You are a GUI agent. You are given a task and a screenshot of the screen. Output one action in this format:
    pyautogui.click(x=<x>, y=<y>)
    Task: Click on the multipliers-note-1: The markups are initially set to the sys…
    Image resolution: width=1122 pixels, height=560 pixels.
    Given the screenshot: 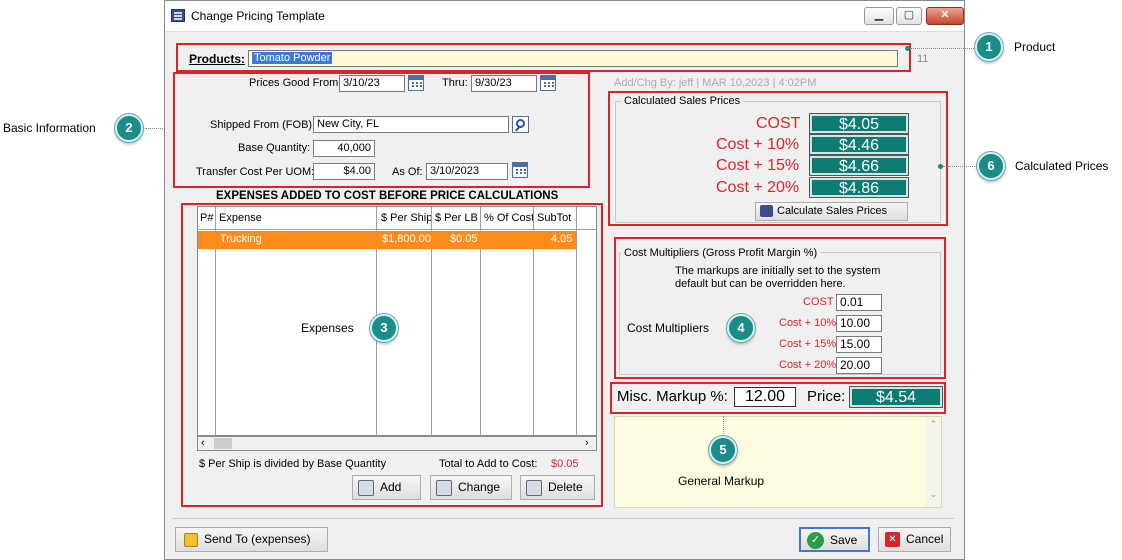 What is the action you would take?
    pyautogui.click(x=778, y=271)
    